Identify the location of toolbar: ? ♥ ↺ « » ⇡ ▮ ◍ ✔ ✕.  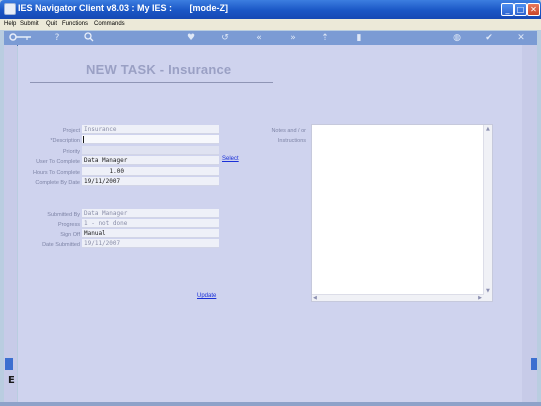
(270, 38).